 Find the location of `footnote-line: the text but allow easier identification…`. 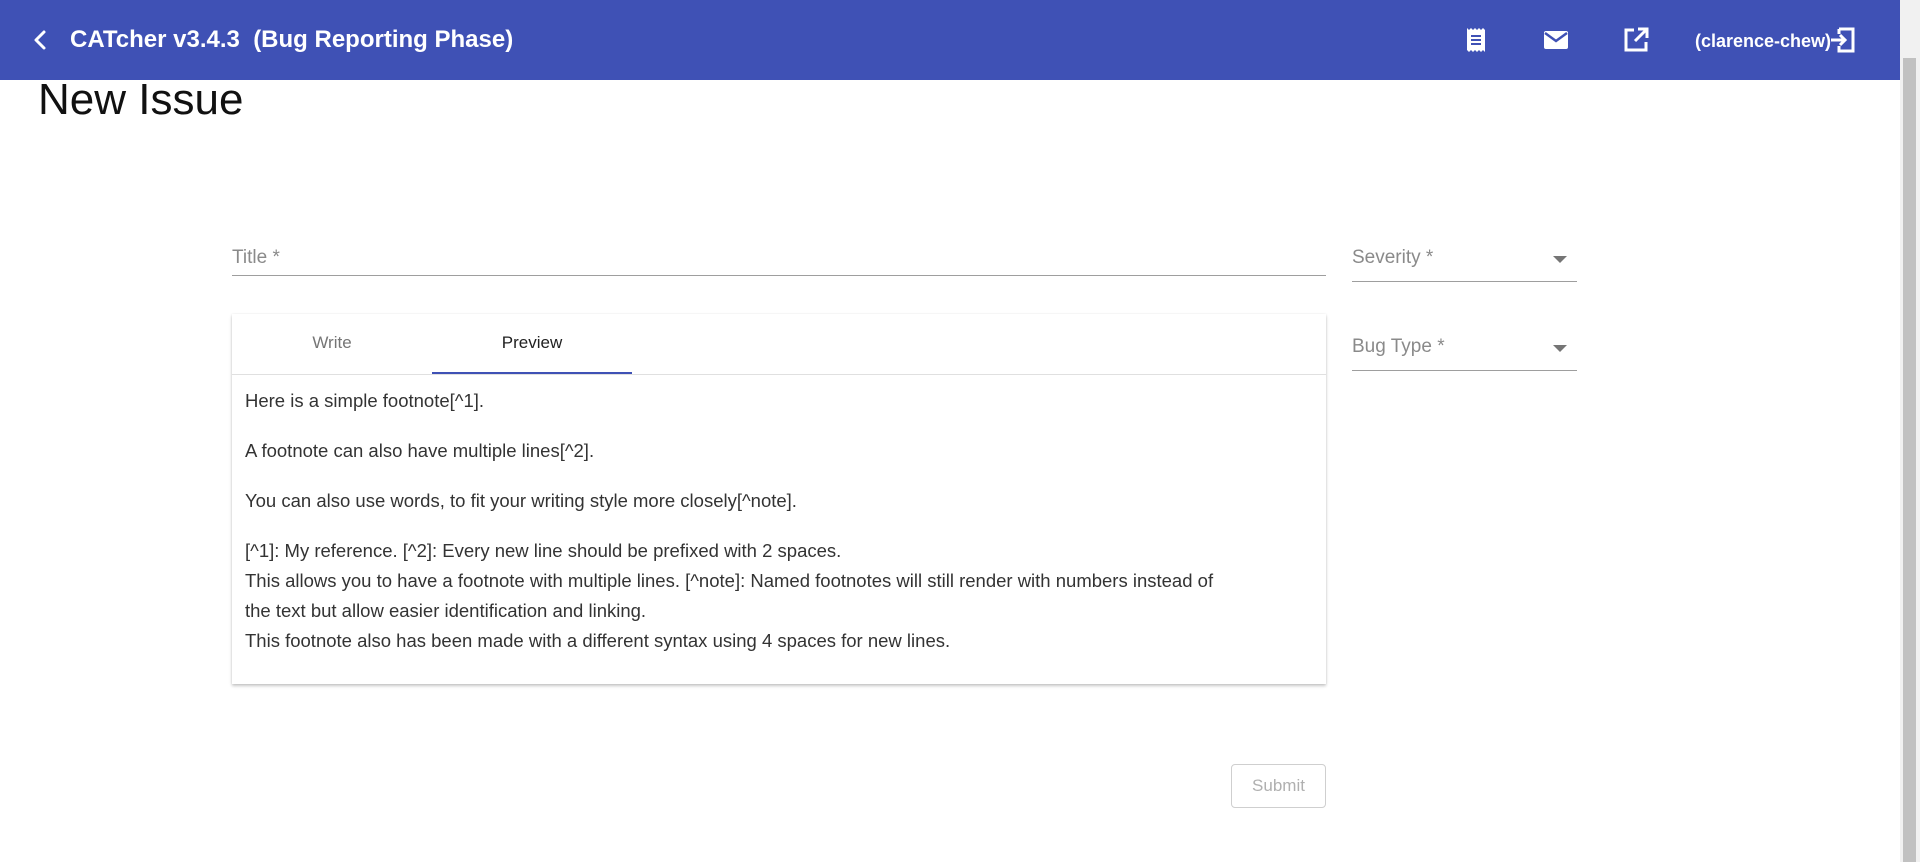

footnote-line: the text but allow easier identification… is located at coordinates (446, 610).